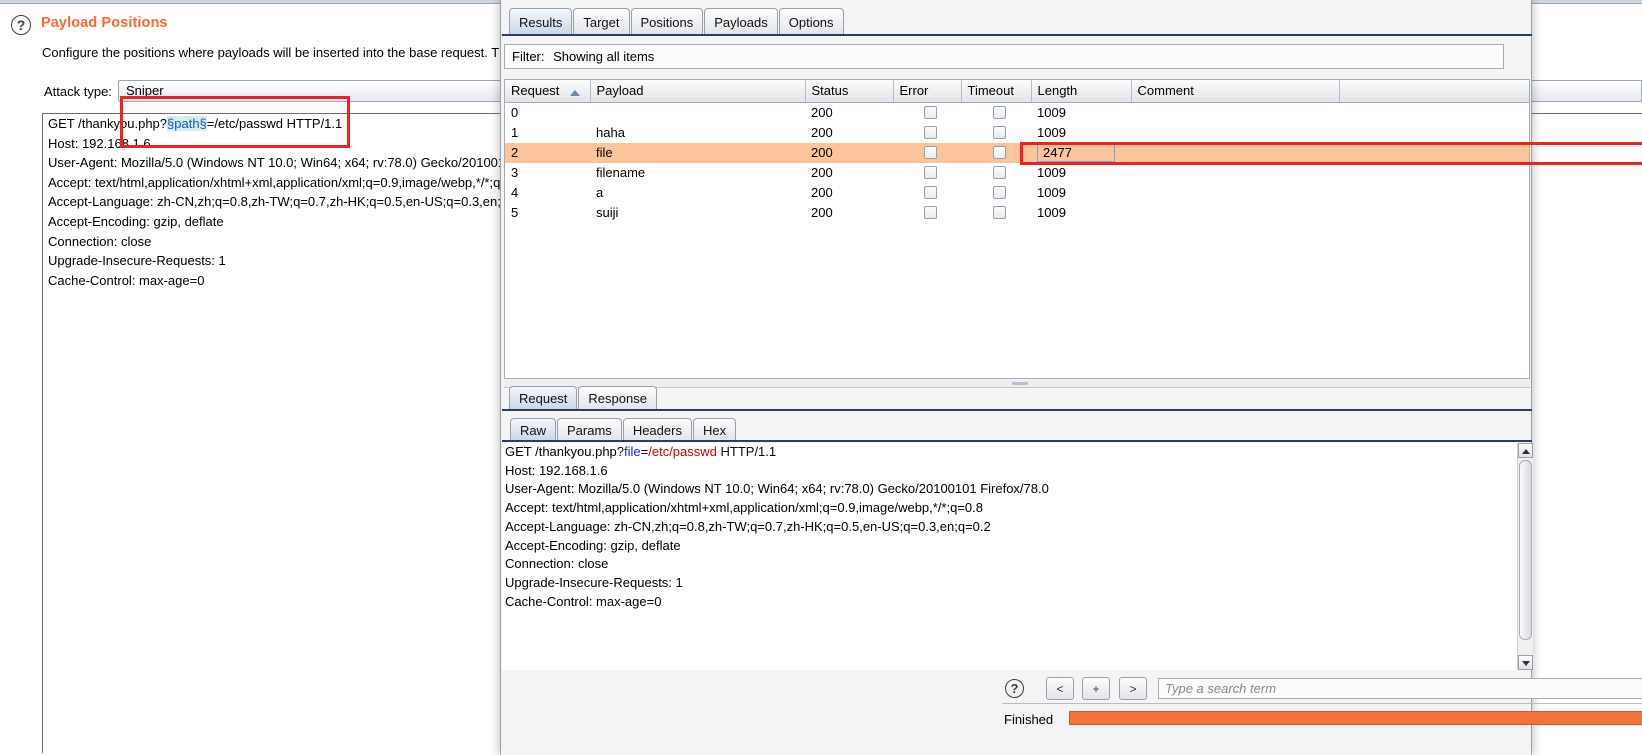  I want to click on view-tab-hex: Hex, so click(714, 429).